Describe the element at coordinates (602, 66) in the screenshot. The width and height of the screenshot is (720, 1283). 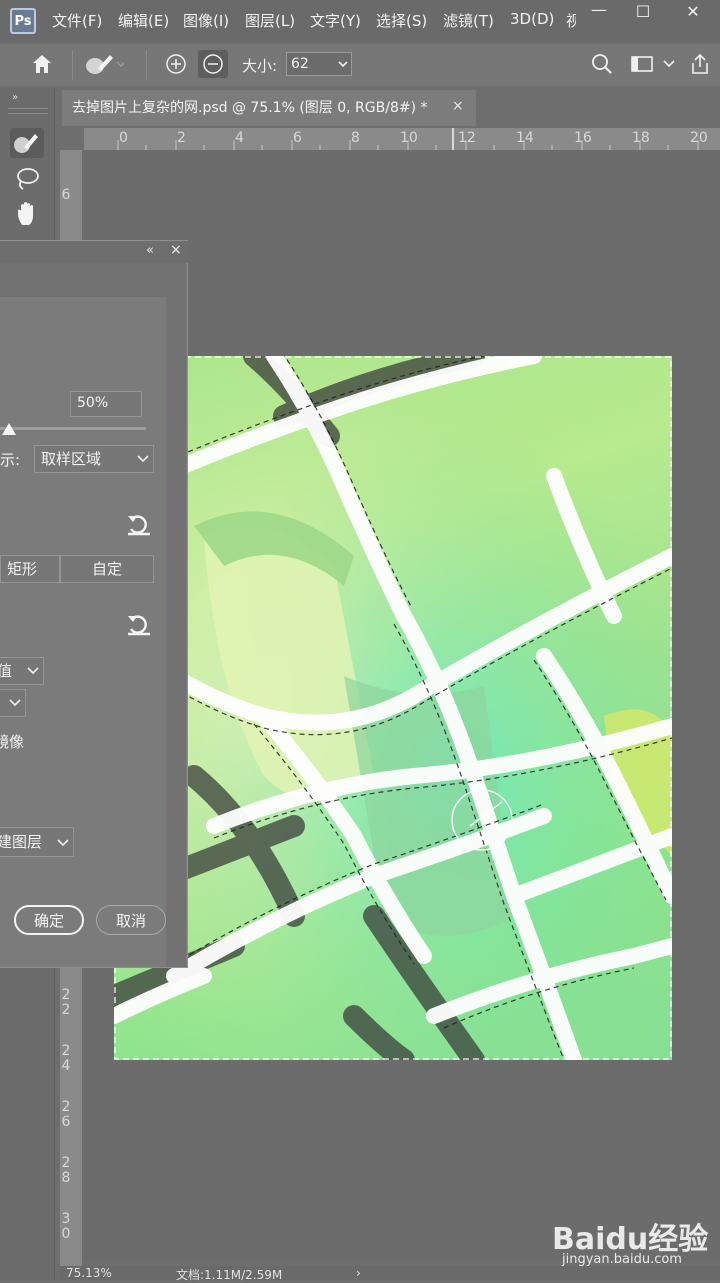
I see `search-icon` at that location.